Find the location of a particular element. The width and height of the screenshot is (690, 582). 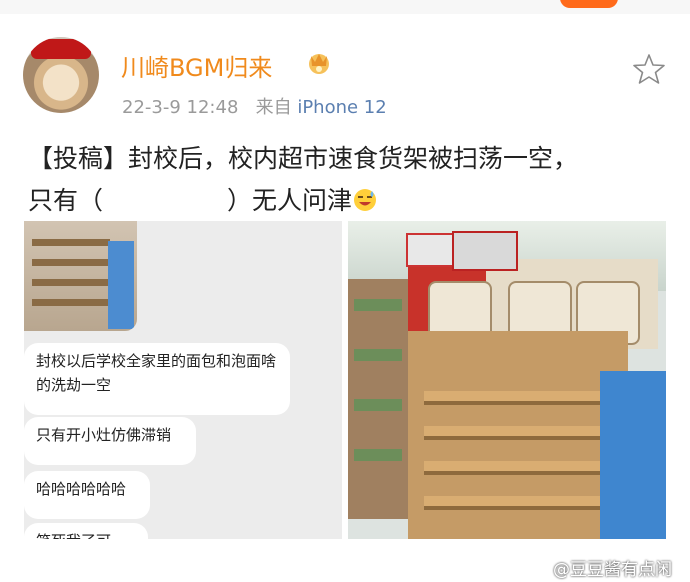

top-bar is located at coordinates (345, 7).